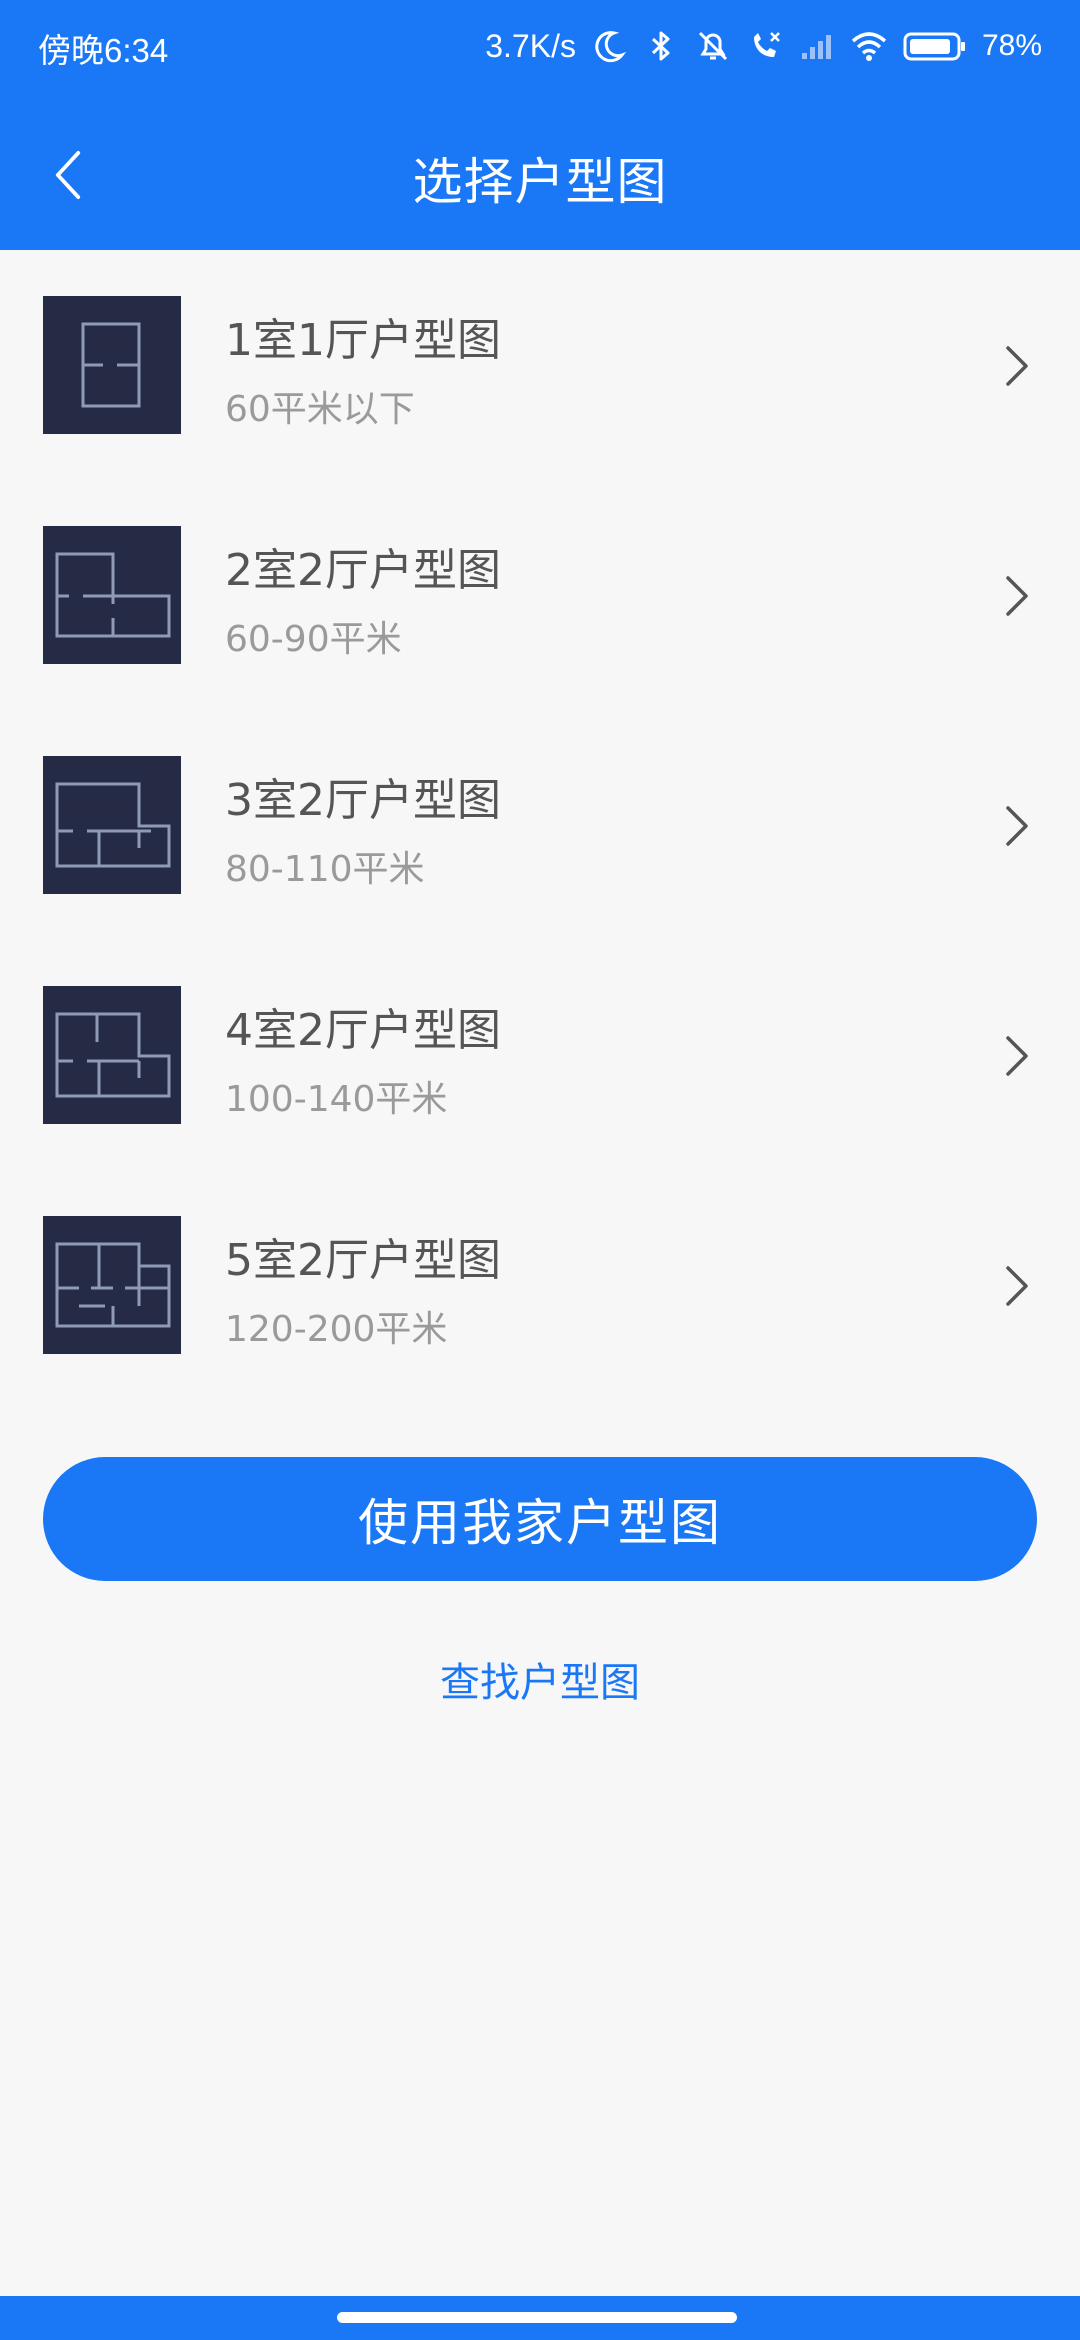 The height and width of the screenshot is (2340, 1080). Describe the element at coordinates (540, 182) in the screenshot. I see `page-title: 选择户型图` at that location.